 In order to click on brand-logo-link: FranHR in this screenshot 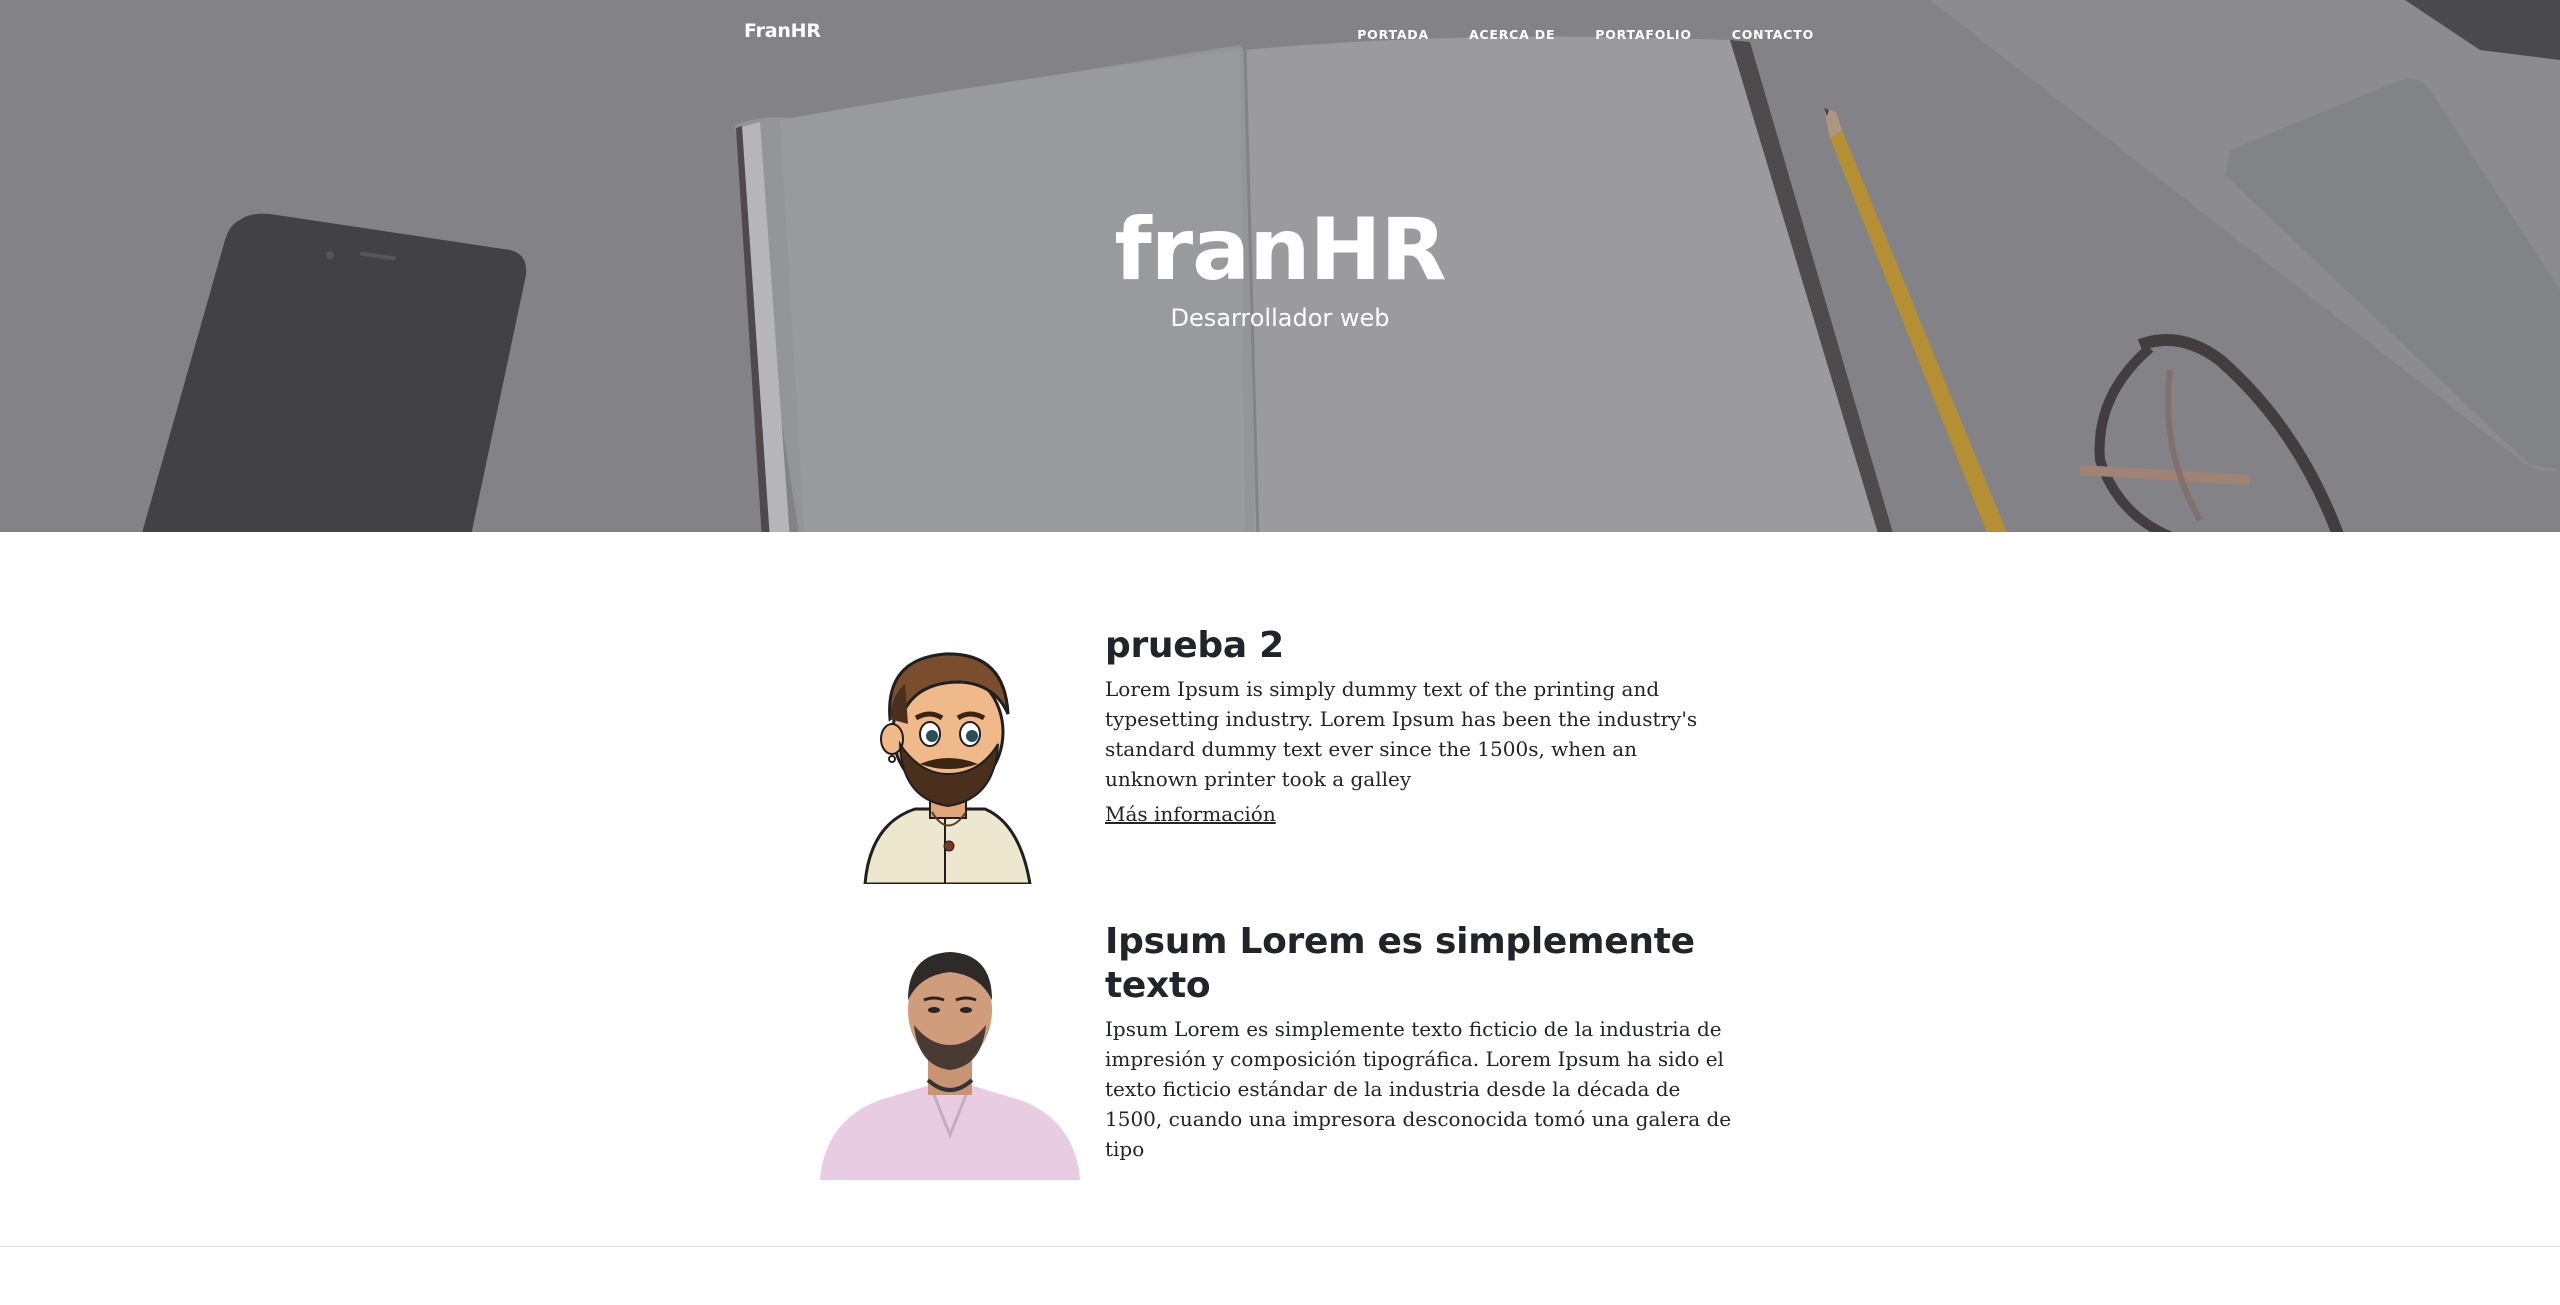, I will do `click(782, 31)`.